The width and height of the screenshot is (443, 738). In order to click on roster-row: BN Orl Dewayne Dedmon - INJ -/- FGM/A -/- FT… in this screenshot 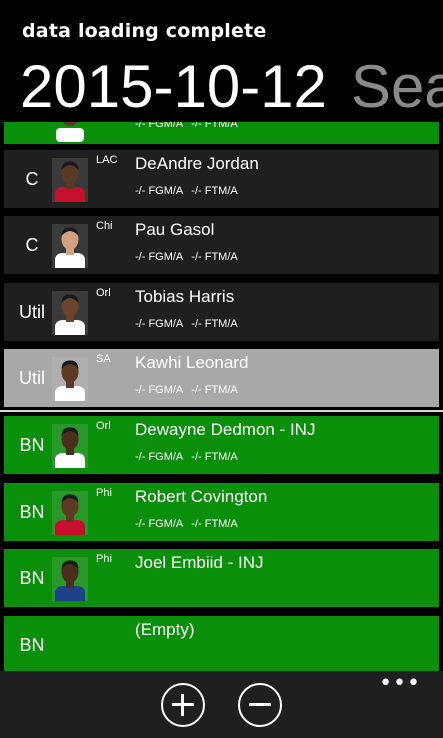, I will do `click(221, 445)`.